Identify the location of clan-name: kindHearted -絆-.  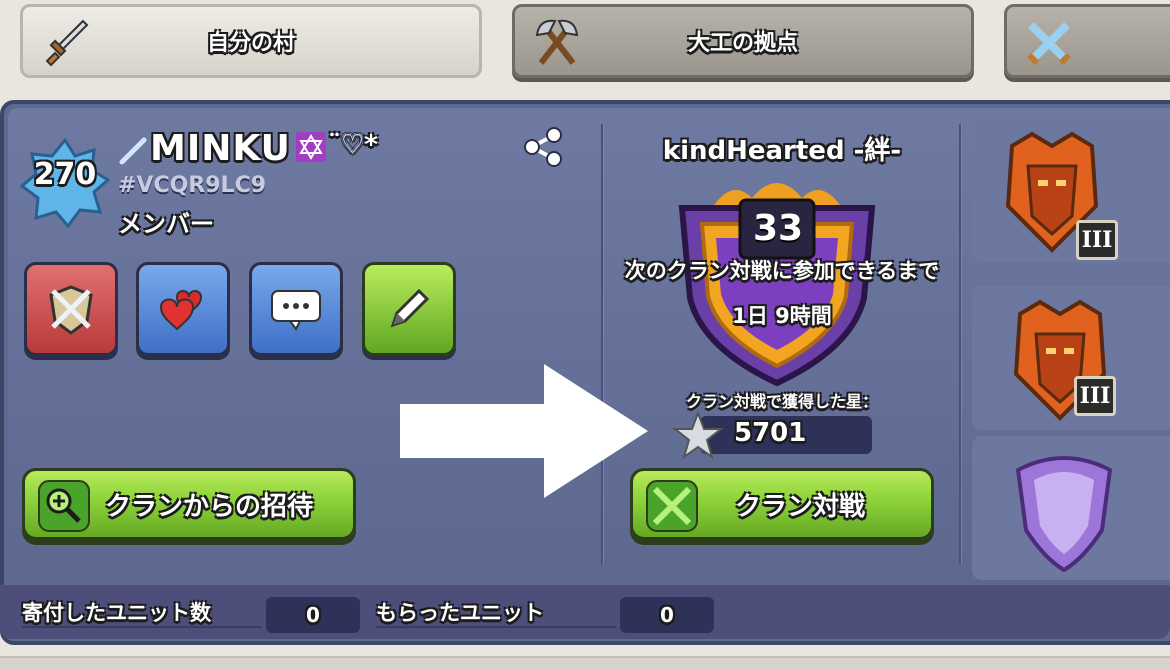
(782, 151).